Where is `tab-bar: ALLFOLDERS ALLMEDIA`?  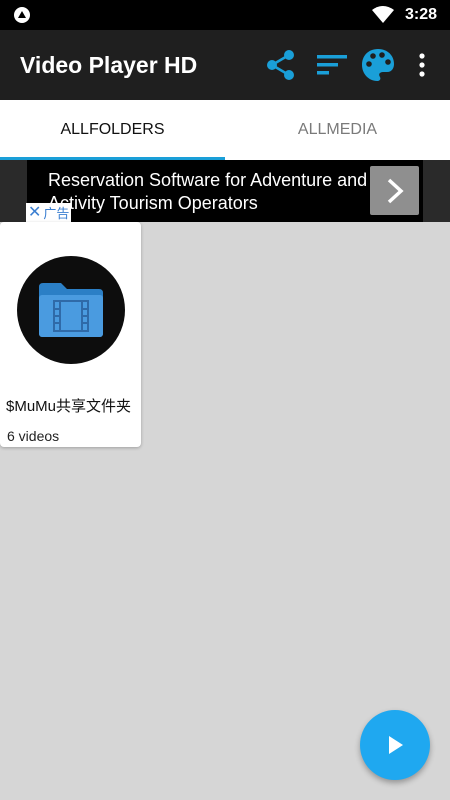
tab-bar: ALLFOLDERS ALLMEDIA is located at coordinates (225, 130).